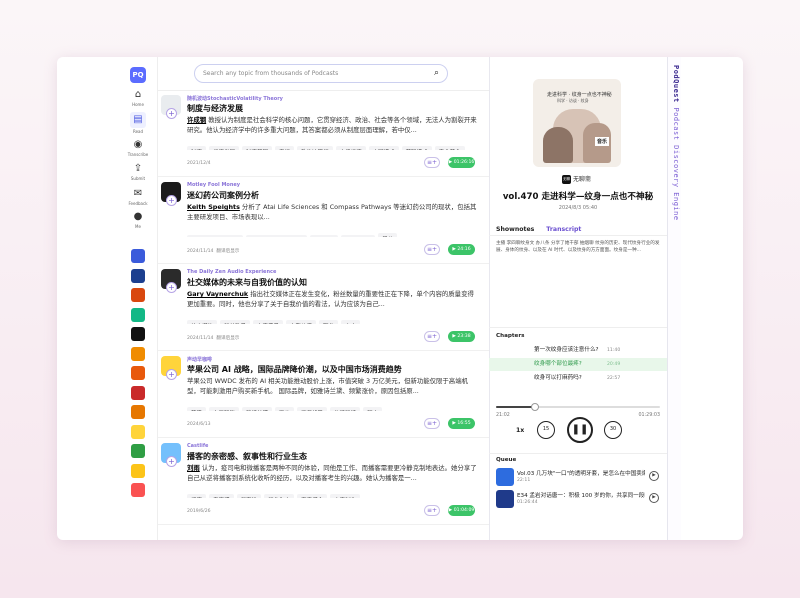  I want to click on podcast-name: Motley Fool Money, so click(213, 185).